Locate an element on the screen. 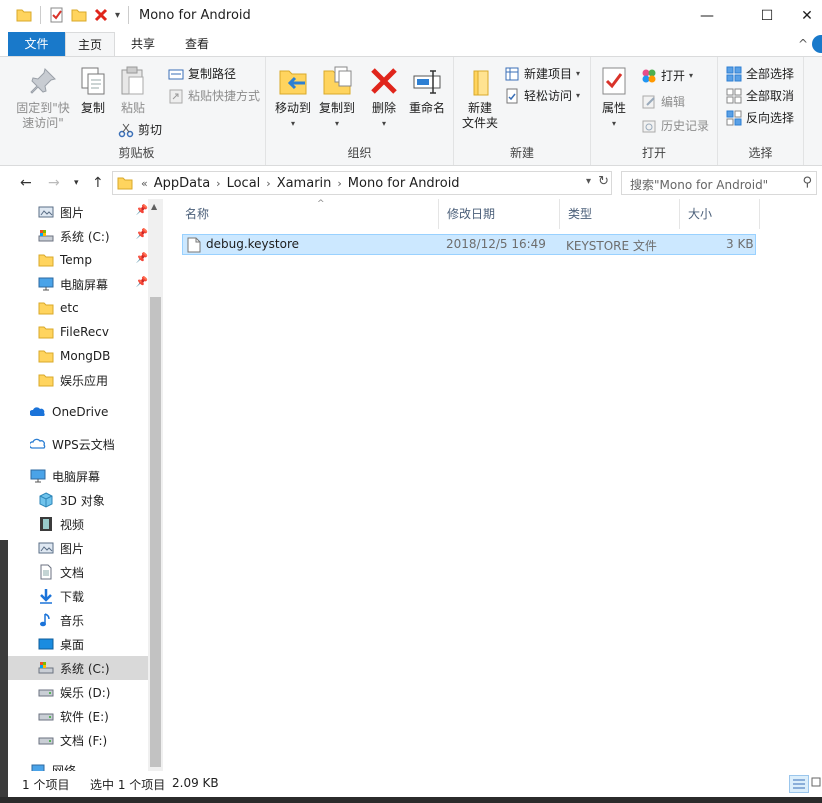  paste-shortcut-button: 粘贴快捷方式 is located at coordinates (214, 95).